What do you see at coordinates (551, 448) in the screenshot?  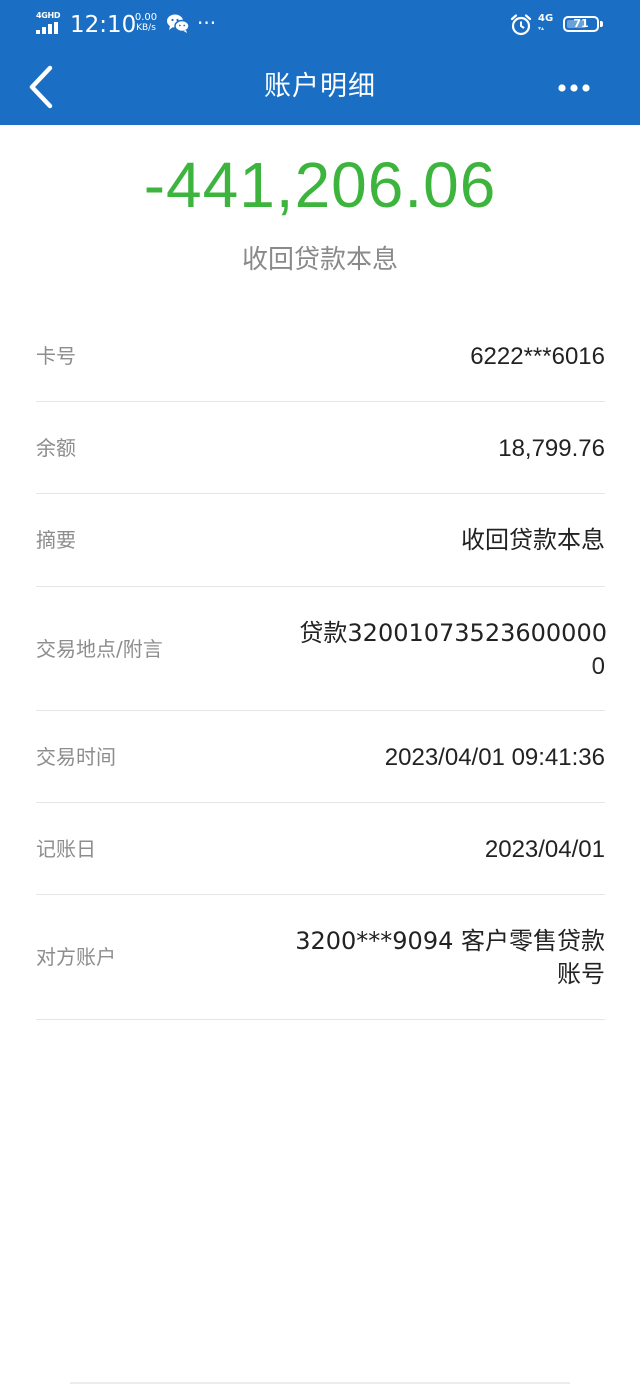 I see `detail-value: 18,799.76` at bounding box center [551, 448].